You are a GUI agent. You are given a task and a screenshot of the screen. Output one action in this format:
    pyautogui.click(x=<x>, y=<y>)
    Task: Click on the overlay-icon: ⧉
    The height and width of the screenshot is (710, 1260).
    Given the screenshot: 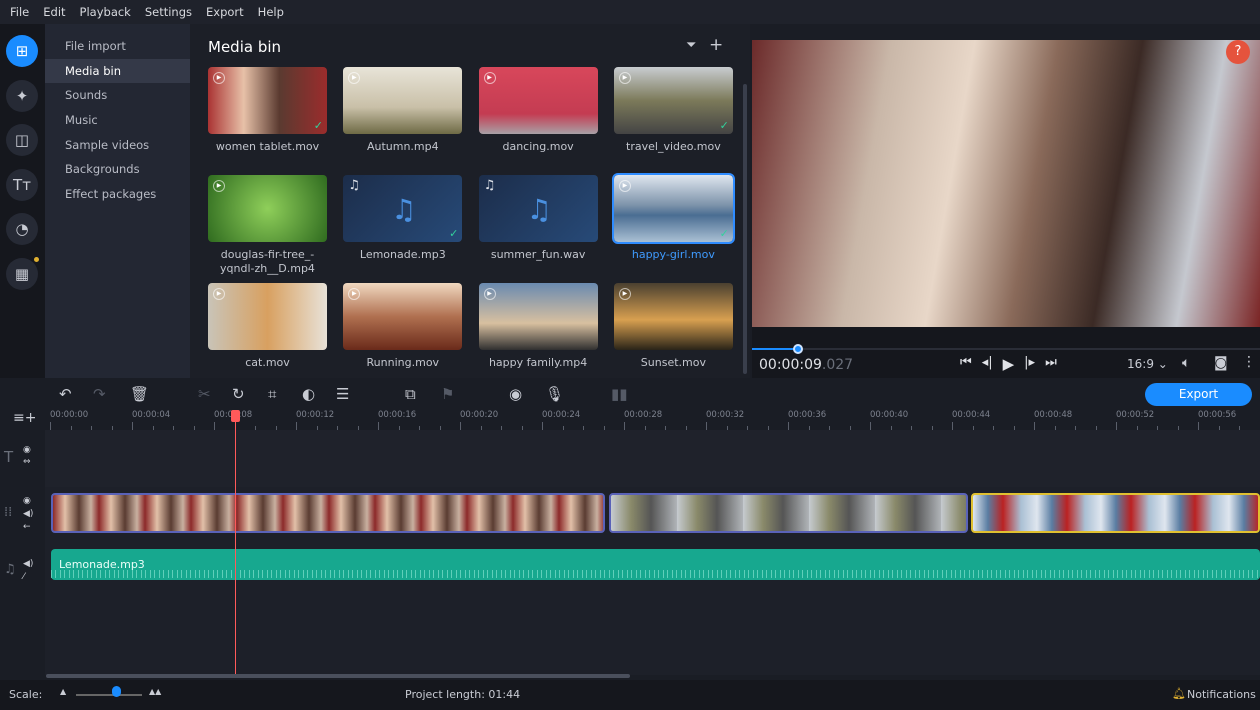 What is the action you would take?
    pyautogui.click(x=410, y=394)
    